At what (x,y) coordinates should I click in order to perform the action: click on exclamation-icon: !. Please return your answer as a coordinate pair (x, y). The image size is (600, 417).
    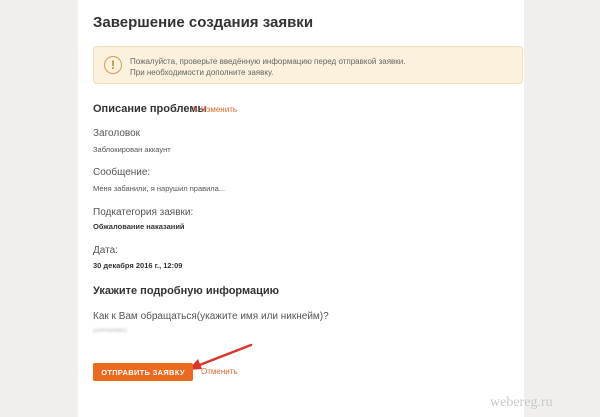
    Looking at the image, I should click on (113, 65).